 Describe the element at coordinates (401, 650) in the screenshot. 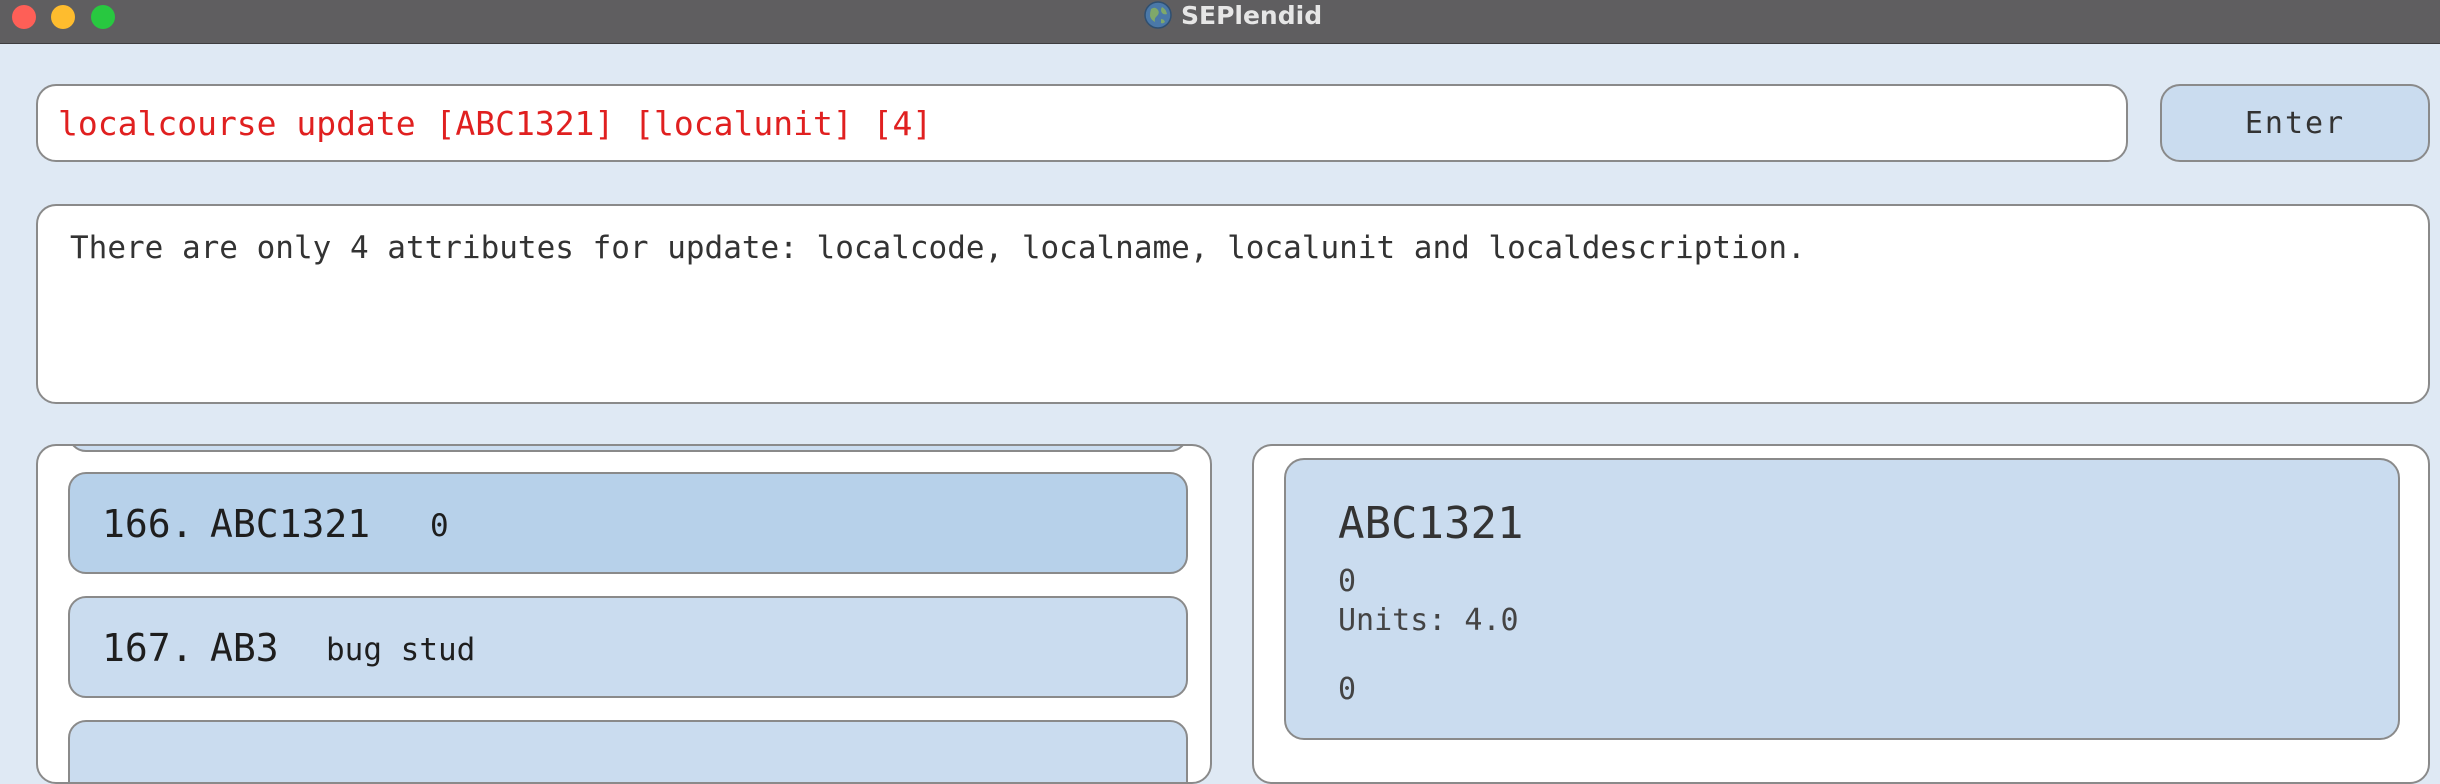

I see `list-item-description: bug stud` at that location.